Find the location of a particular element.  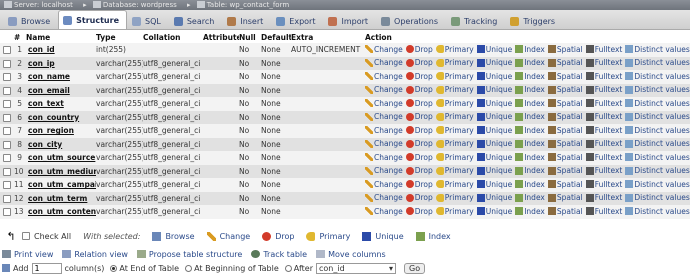

tab-operations: Operations is located at coordinates (411, 20).